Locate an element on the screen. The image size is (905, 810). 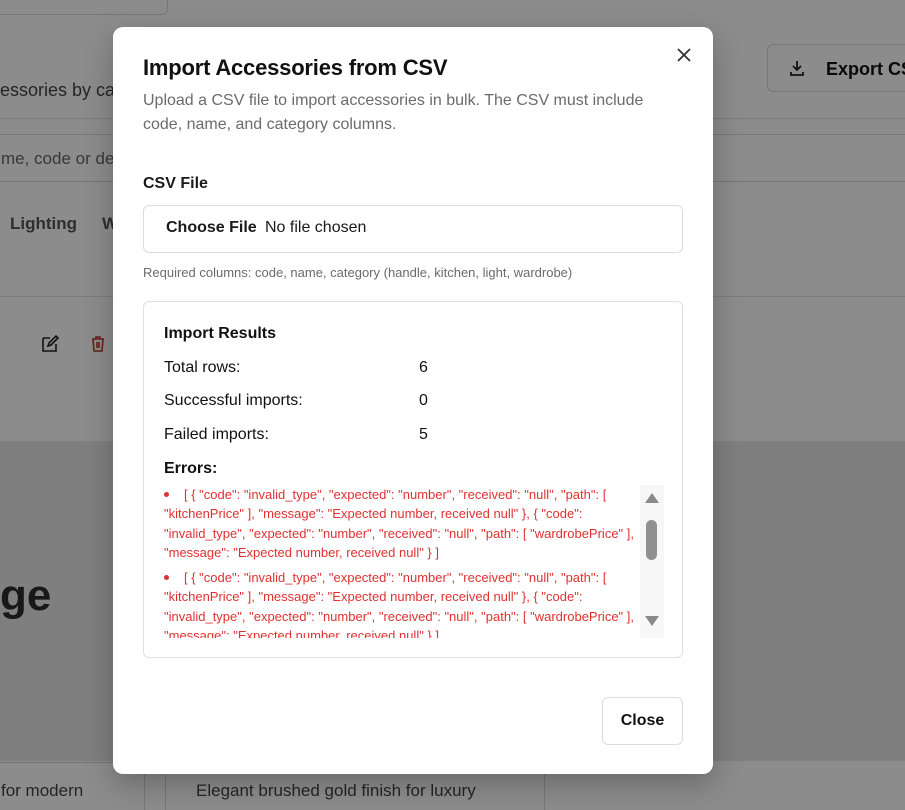
close-icon is located at coordinates (684, 56).